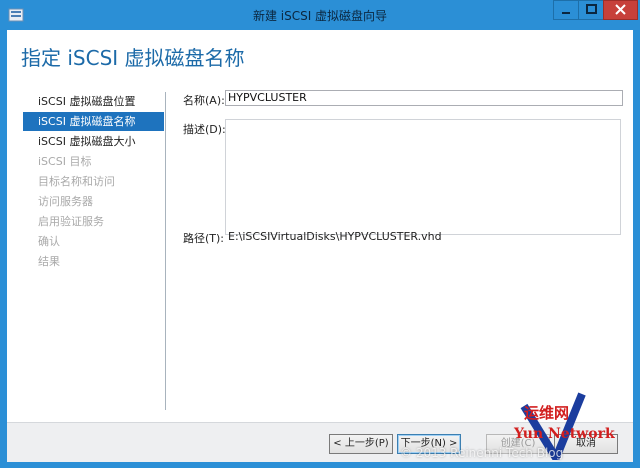 The width and height of the screenshot is (640, 468). I want to click on close-button, so click(620, 10).